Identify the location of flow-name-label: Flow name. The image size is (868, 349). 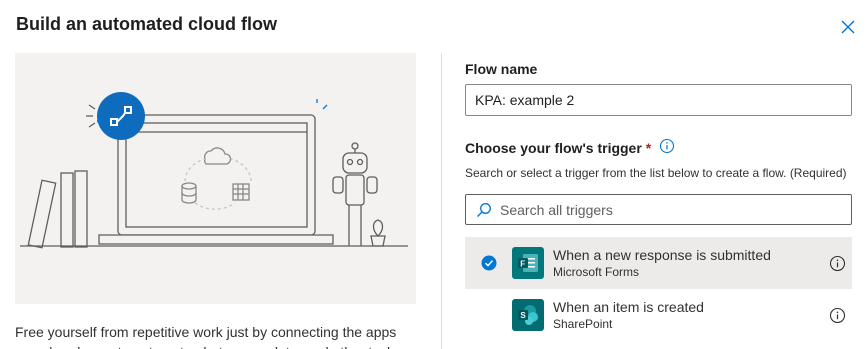
(501, 69).